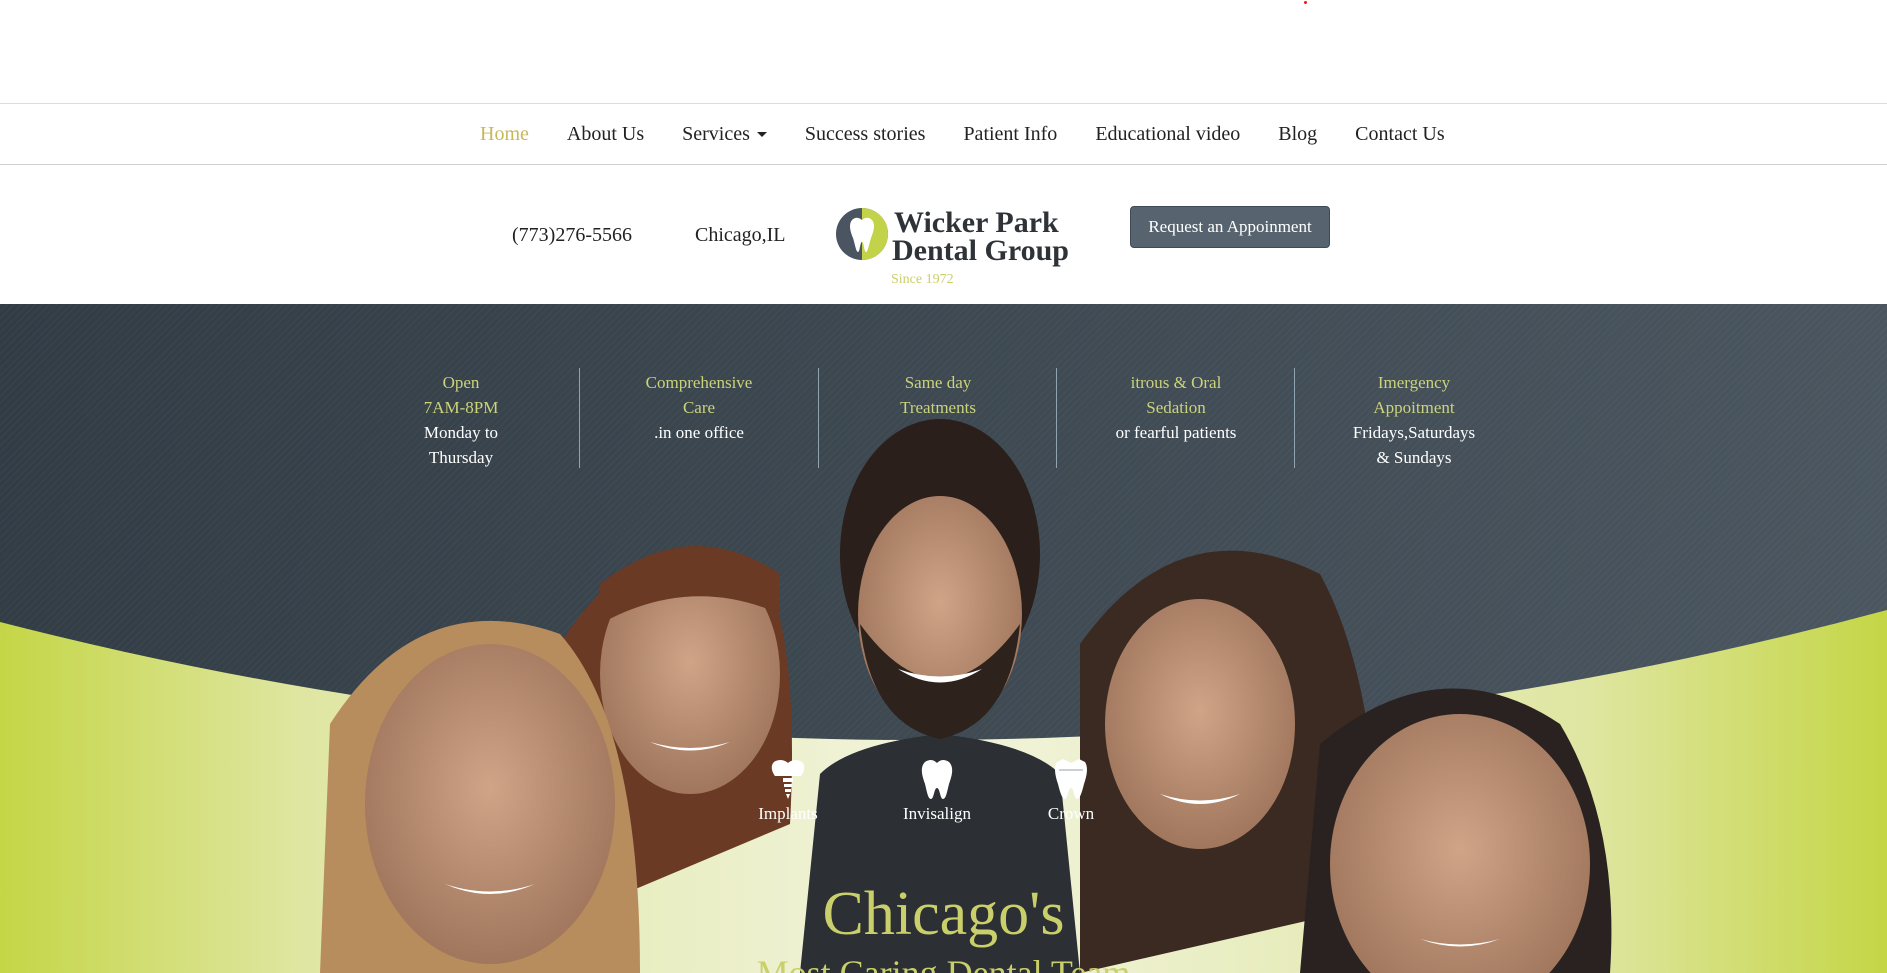  What do you see at coordinates (716, 133) in the screenshot?
I see `nav-item-services-label: Services` at bounding box center [716, 133].